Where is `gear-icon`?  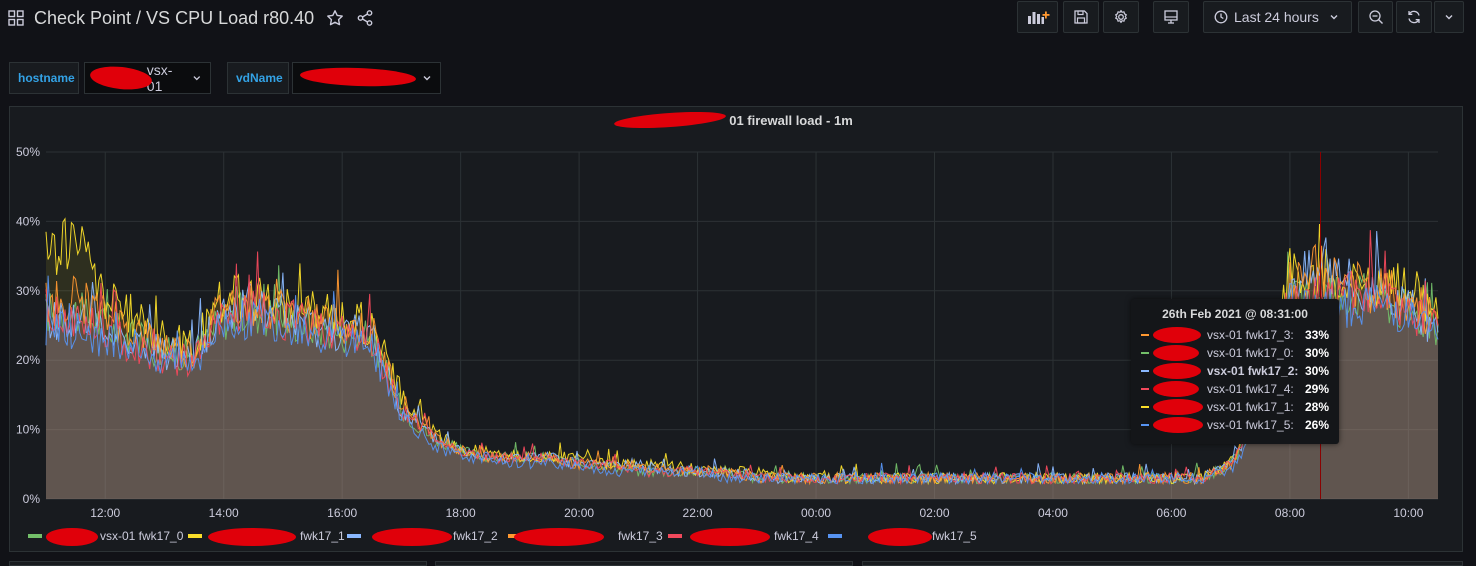
gear-icon is located at coordinates (1121, 16).